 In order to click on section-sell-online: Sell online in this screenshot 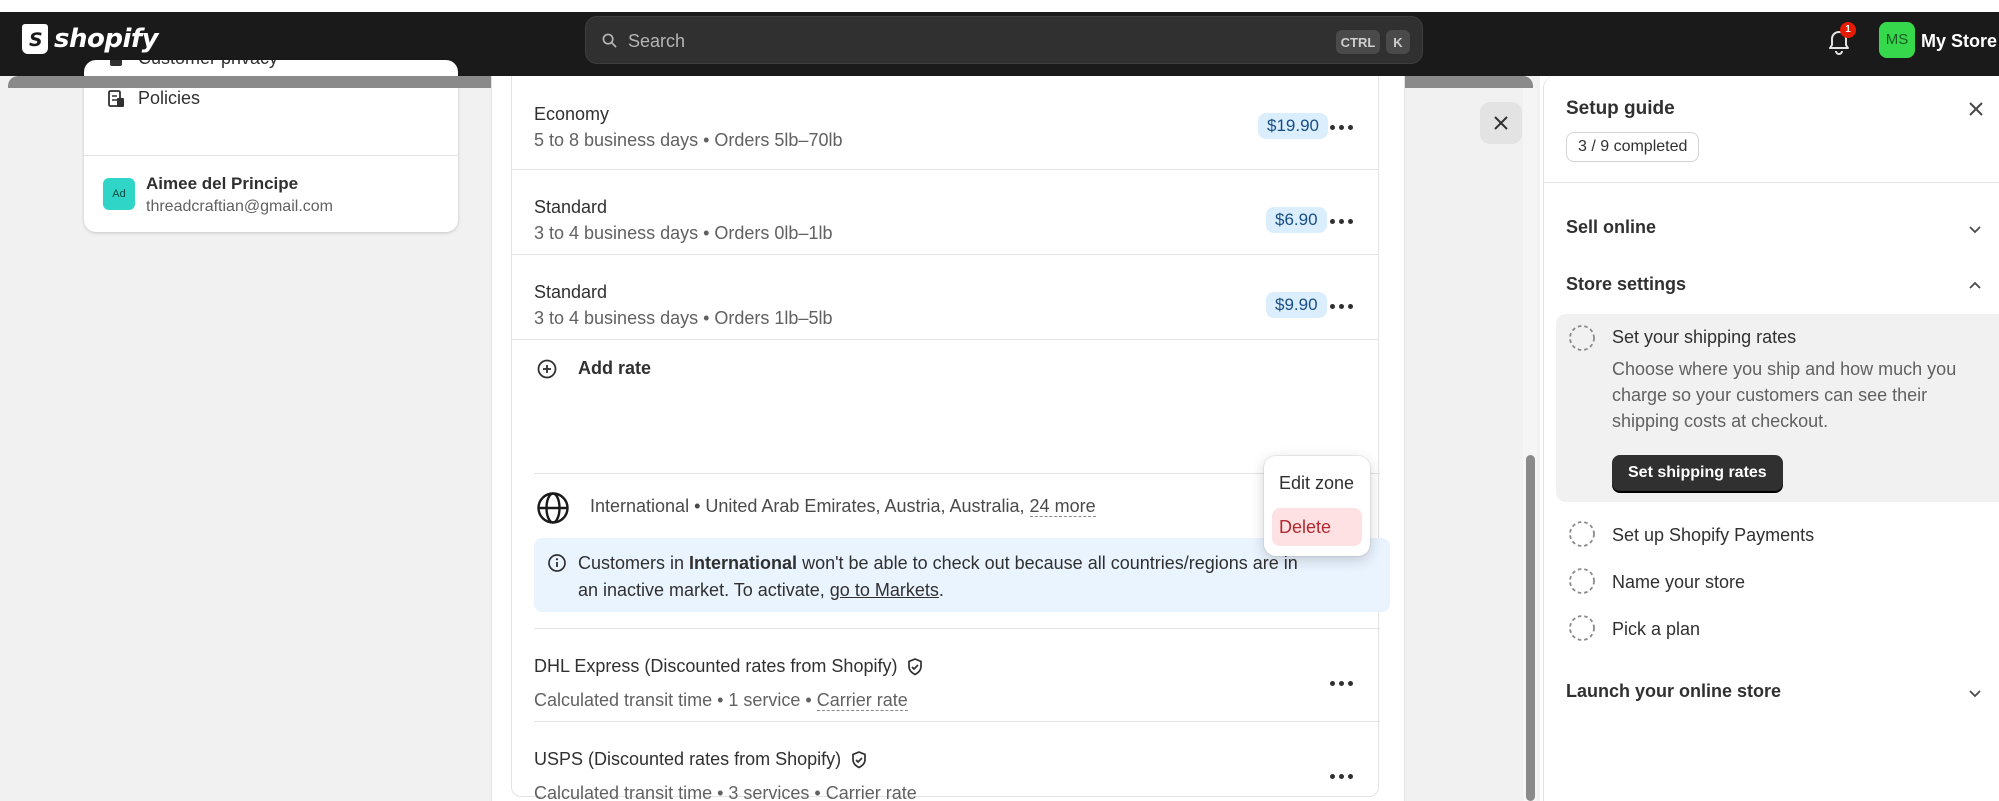, I will do `click(1611, 227)`.